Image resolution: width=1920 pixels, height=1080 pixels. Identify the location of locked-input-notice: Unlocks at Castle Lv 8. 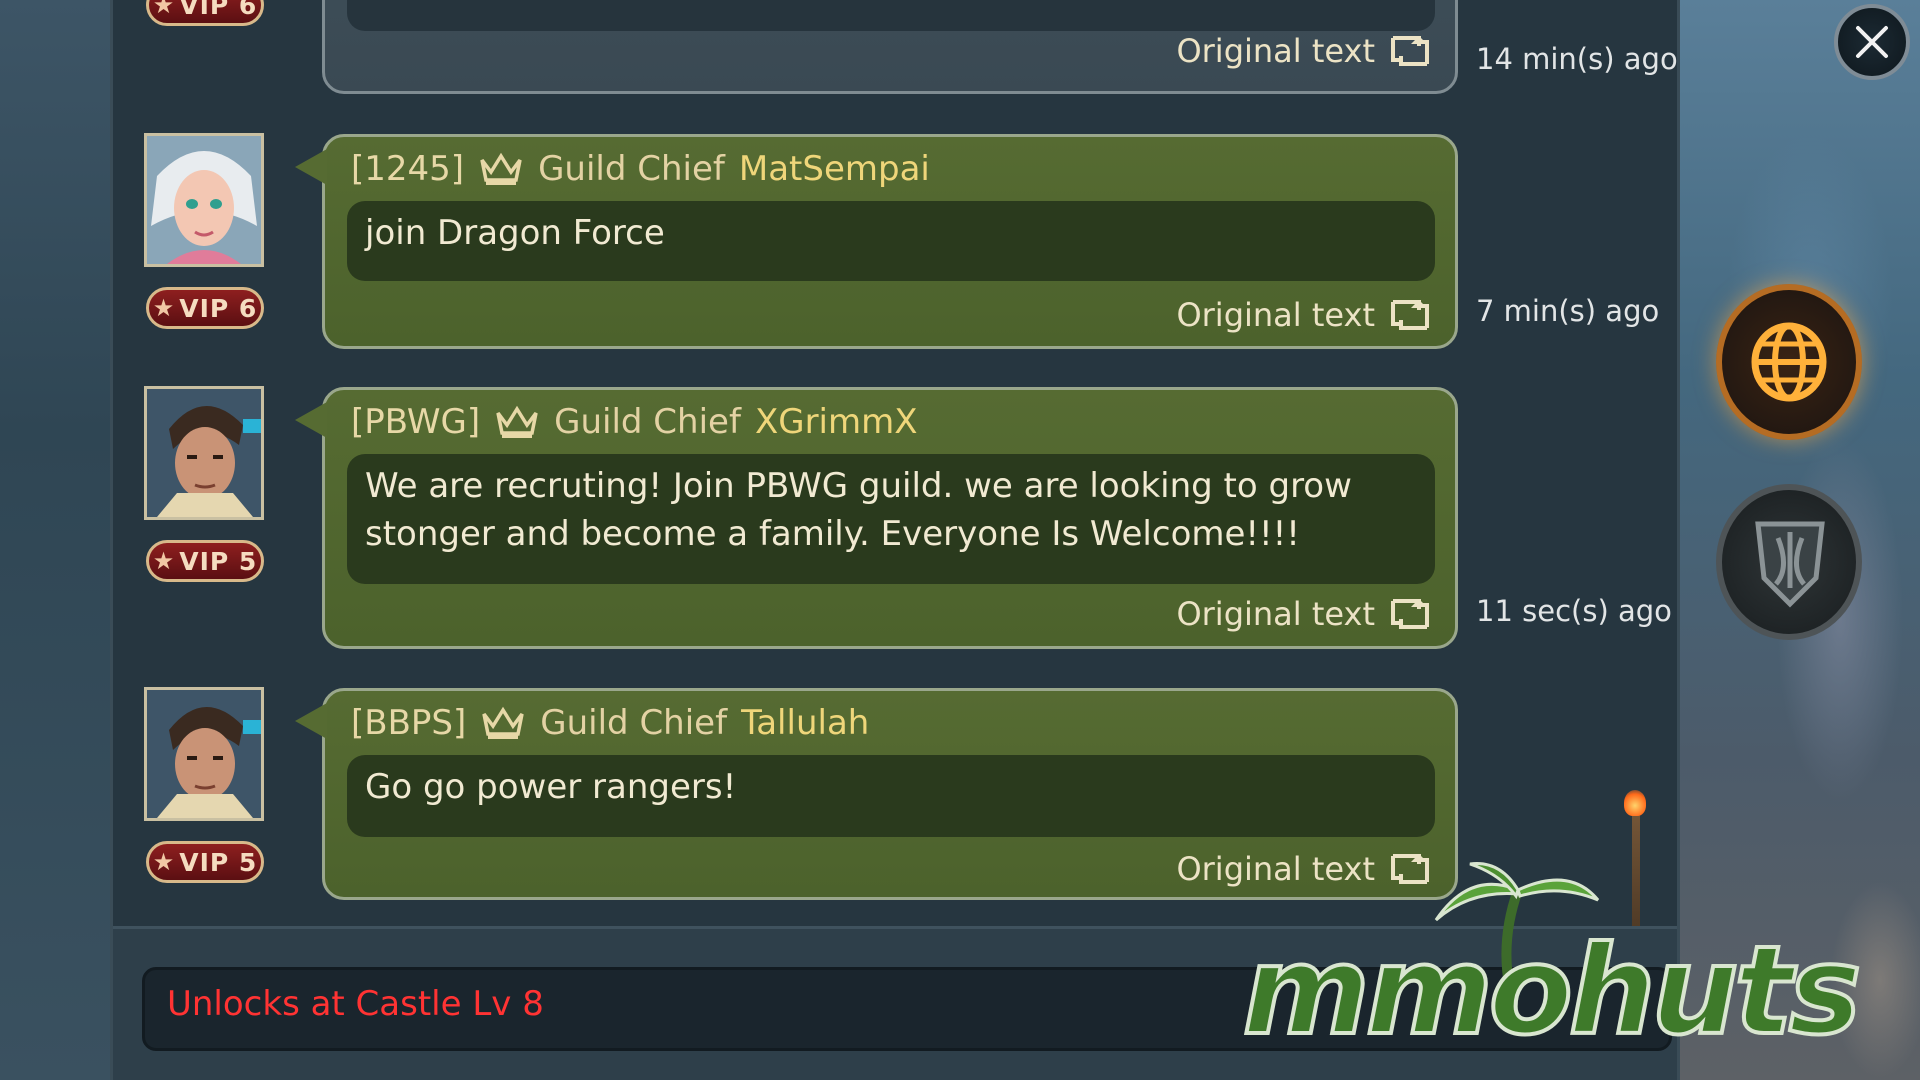
(355, 1004).